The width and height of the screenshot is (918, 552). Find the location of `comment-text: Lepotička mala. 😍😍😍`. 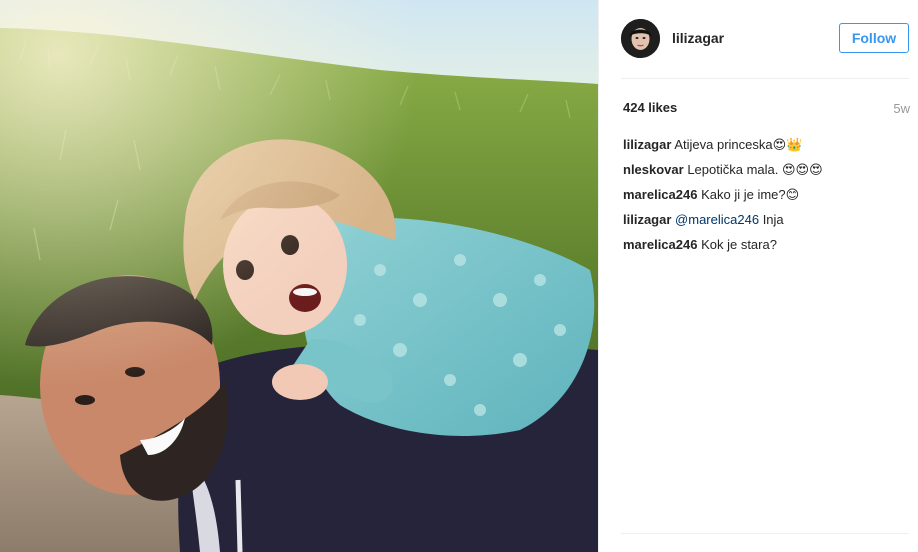

comment-text: Lepotička mala. 😍😍😍 is located at coordinates (755, 169).